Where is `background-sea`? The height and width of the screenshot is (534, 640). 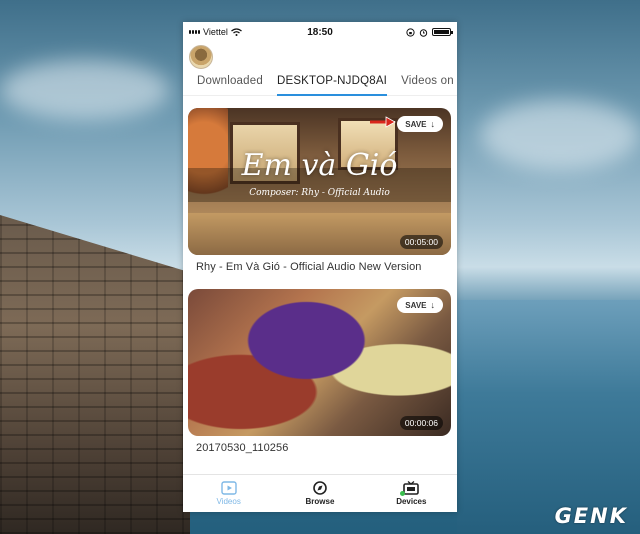
background-sea is located at coordinates (548, 417).